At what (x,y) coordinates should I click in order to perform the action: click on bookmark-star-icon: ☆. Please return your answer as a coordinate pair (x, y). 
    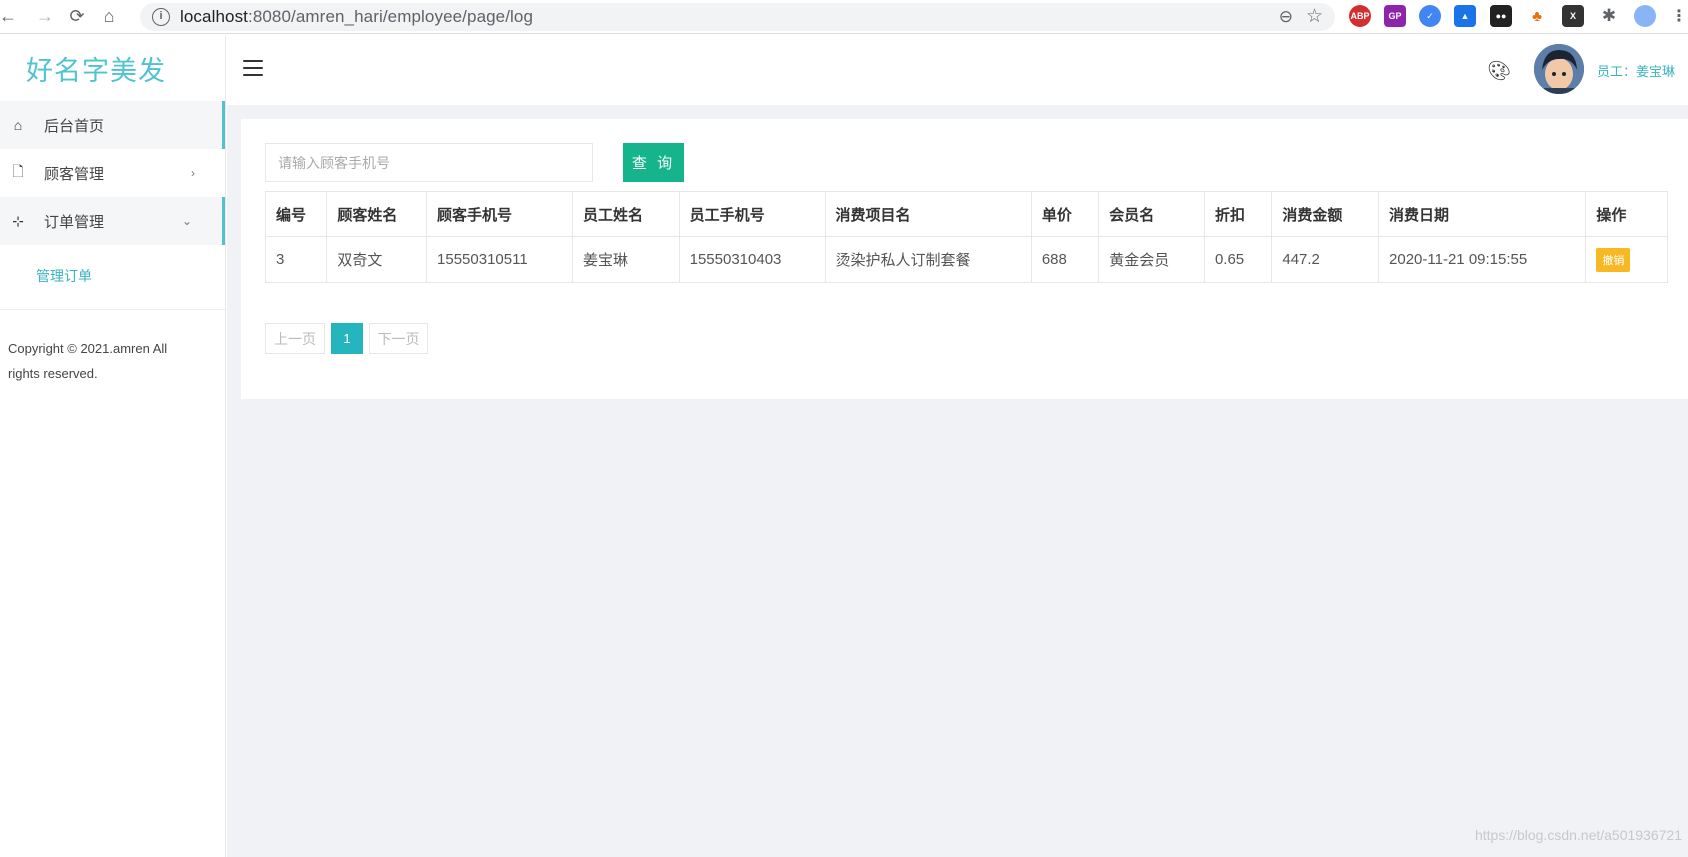
    Looking at the image, I should click on (1314, 16).